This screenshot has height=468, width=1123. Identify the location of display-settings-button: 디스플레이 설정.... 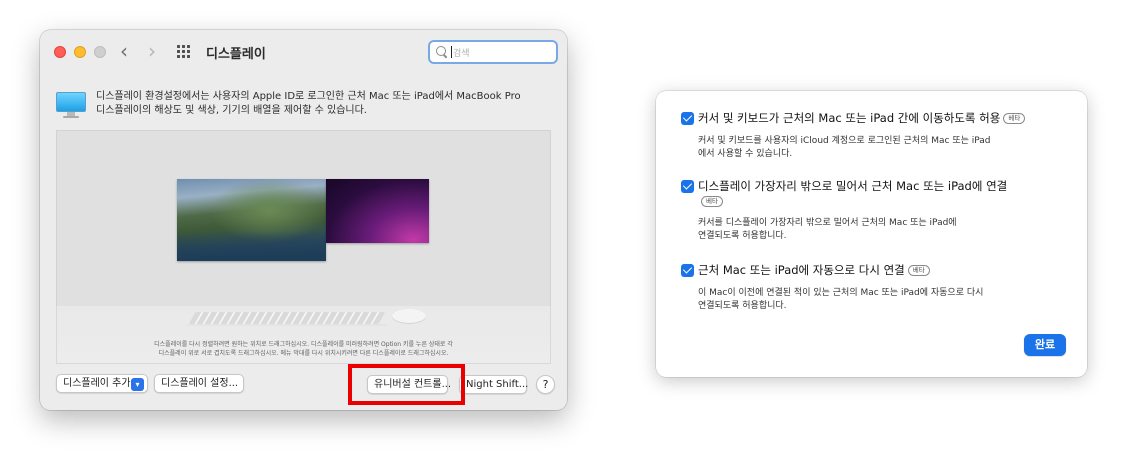
(199, 383).